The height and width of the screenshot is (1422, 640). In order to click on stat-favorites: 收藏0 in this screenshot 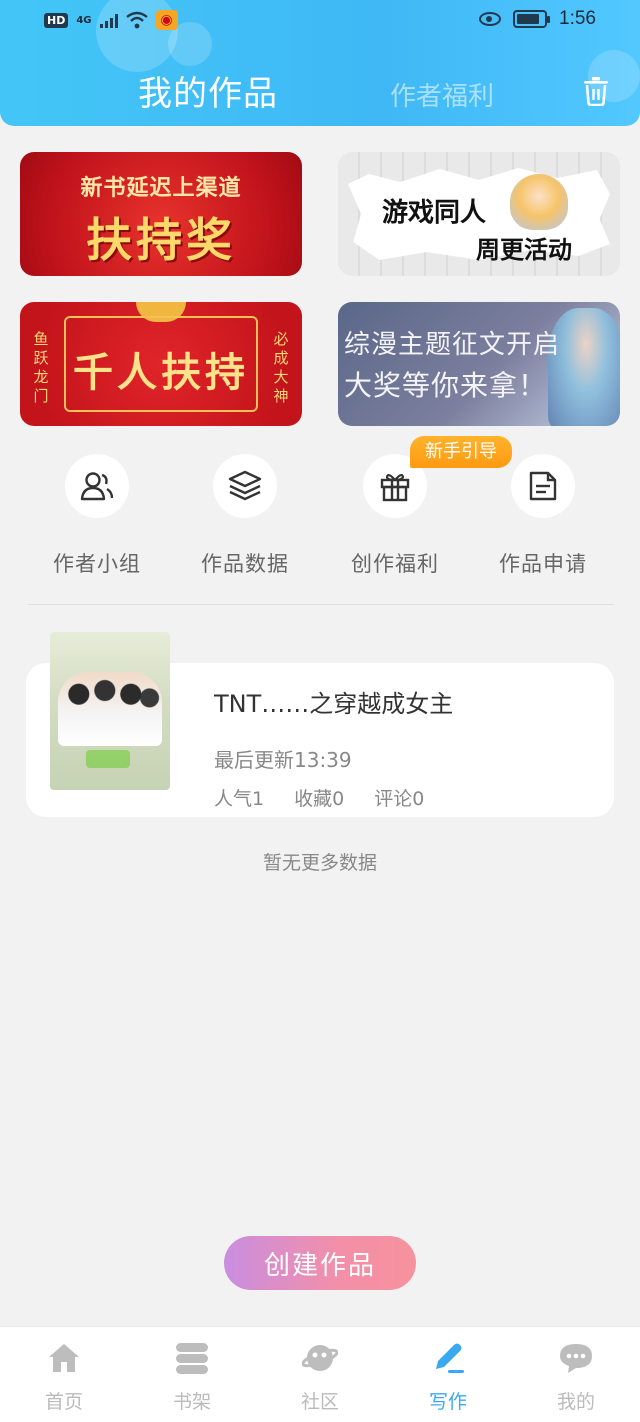, I will do `click(319, 799)`.